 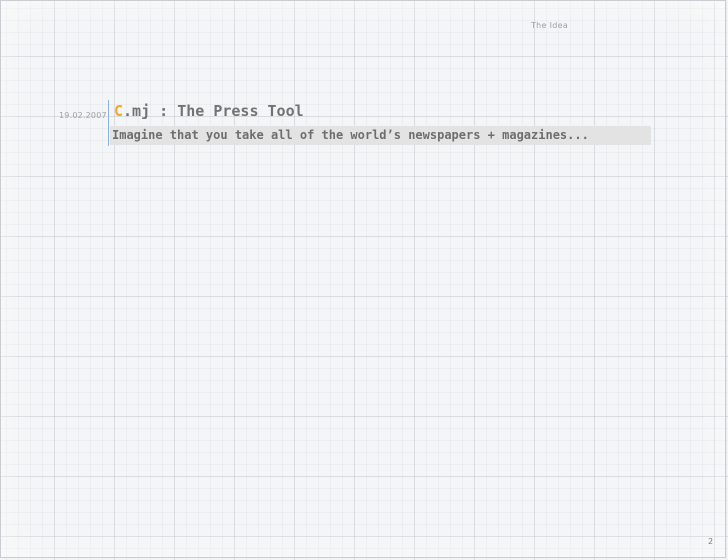 What do you see at coordinates (711, 541) in the screenshot?
I see `page-number: 2` at bounding box center [711, 541].